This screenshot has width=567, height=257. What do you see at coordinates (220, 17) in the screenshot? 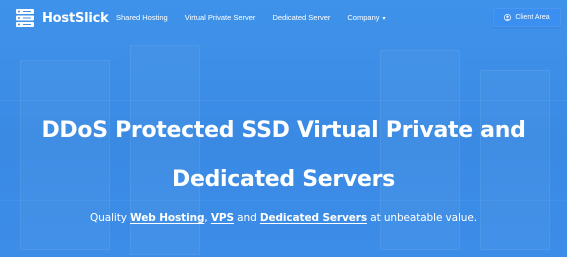
I see `nav-virtual-private-server: Virtual Private Server` at bounding box center [220, 17].